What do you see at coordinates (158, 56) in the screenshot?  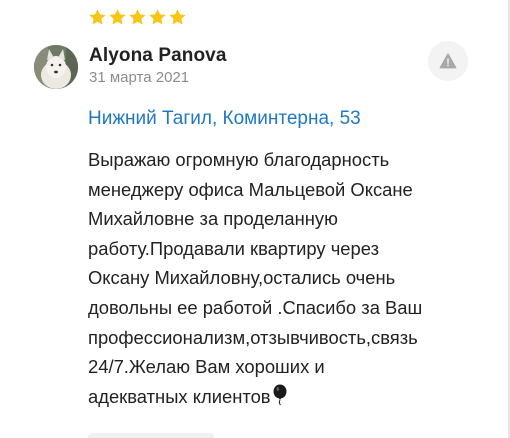 I see `author-name: Alyona Panova` at bounding box center [158, 56].